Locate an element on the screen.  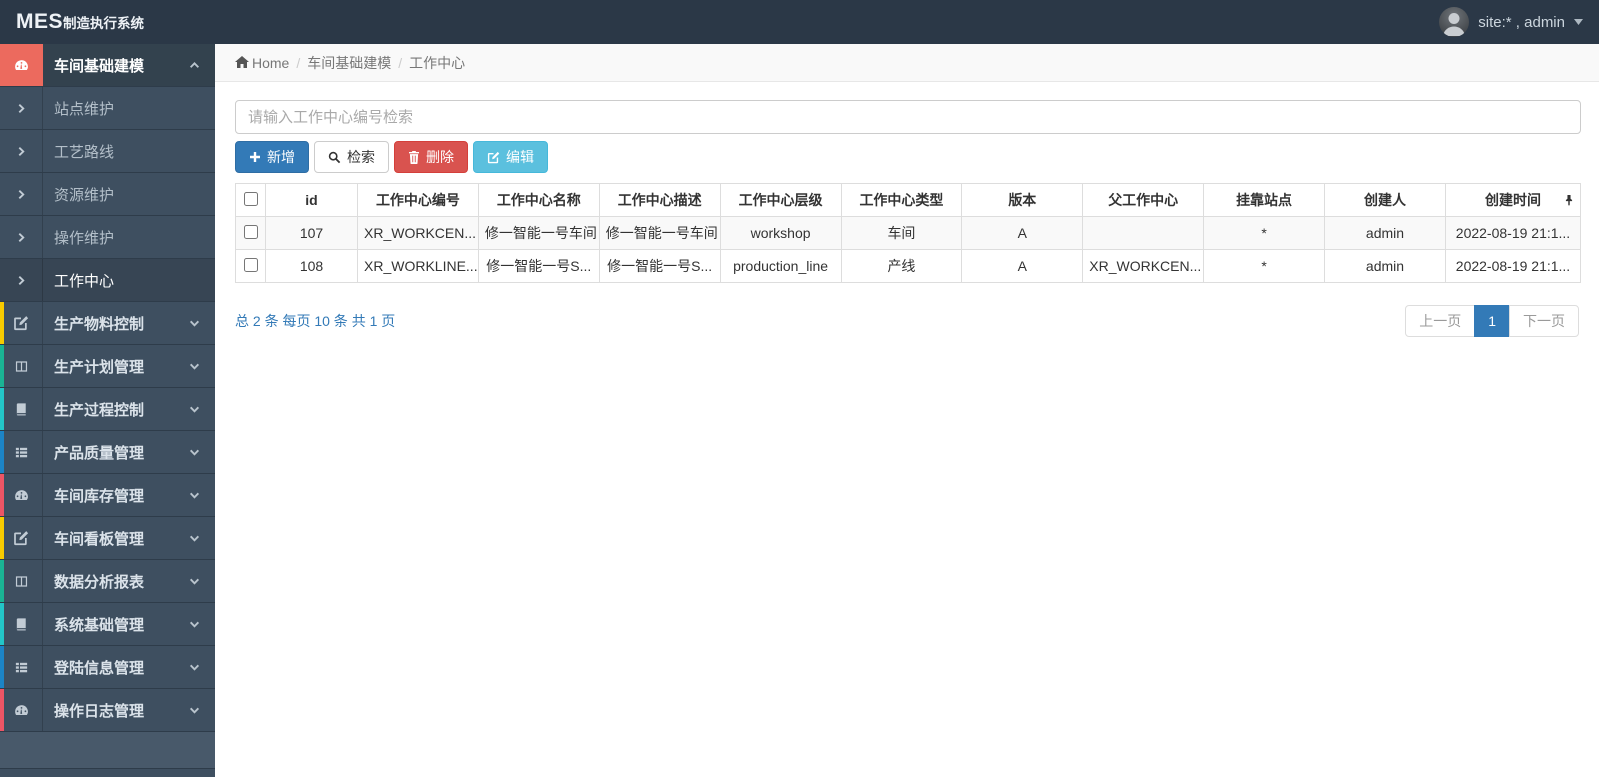
column-header-label: 工作中心类型 is located at coordinates (901, 200).